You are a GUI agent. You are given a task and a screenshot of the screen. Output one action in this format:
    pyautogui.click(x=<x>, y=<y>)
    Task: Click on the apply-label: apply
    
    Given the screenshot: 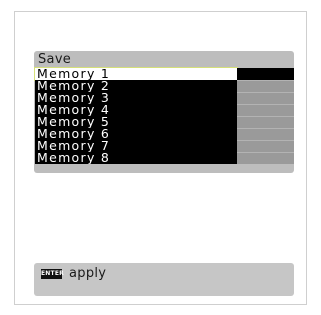 What is the action you would take?
    pyautogui.click(x=88, y=273)
    